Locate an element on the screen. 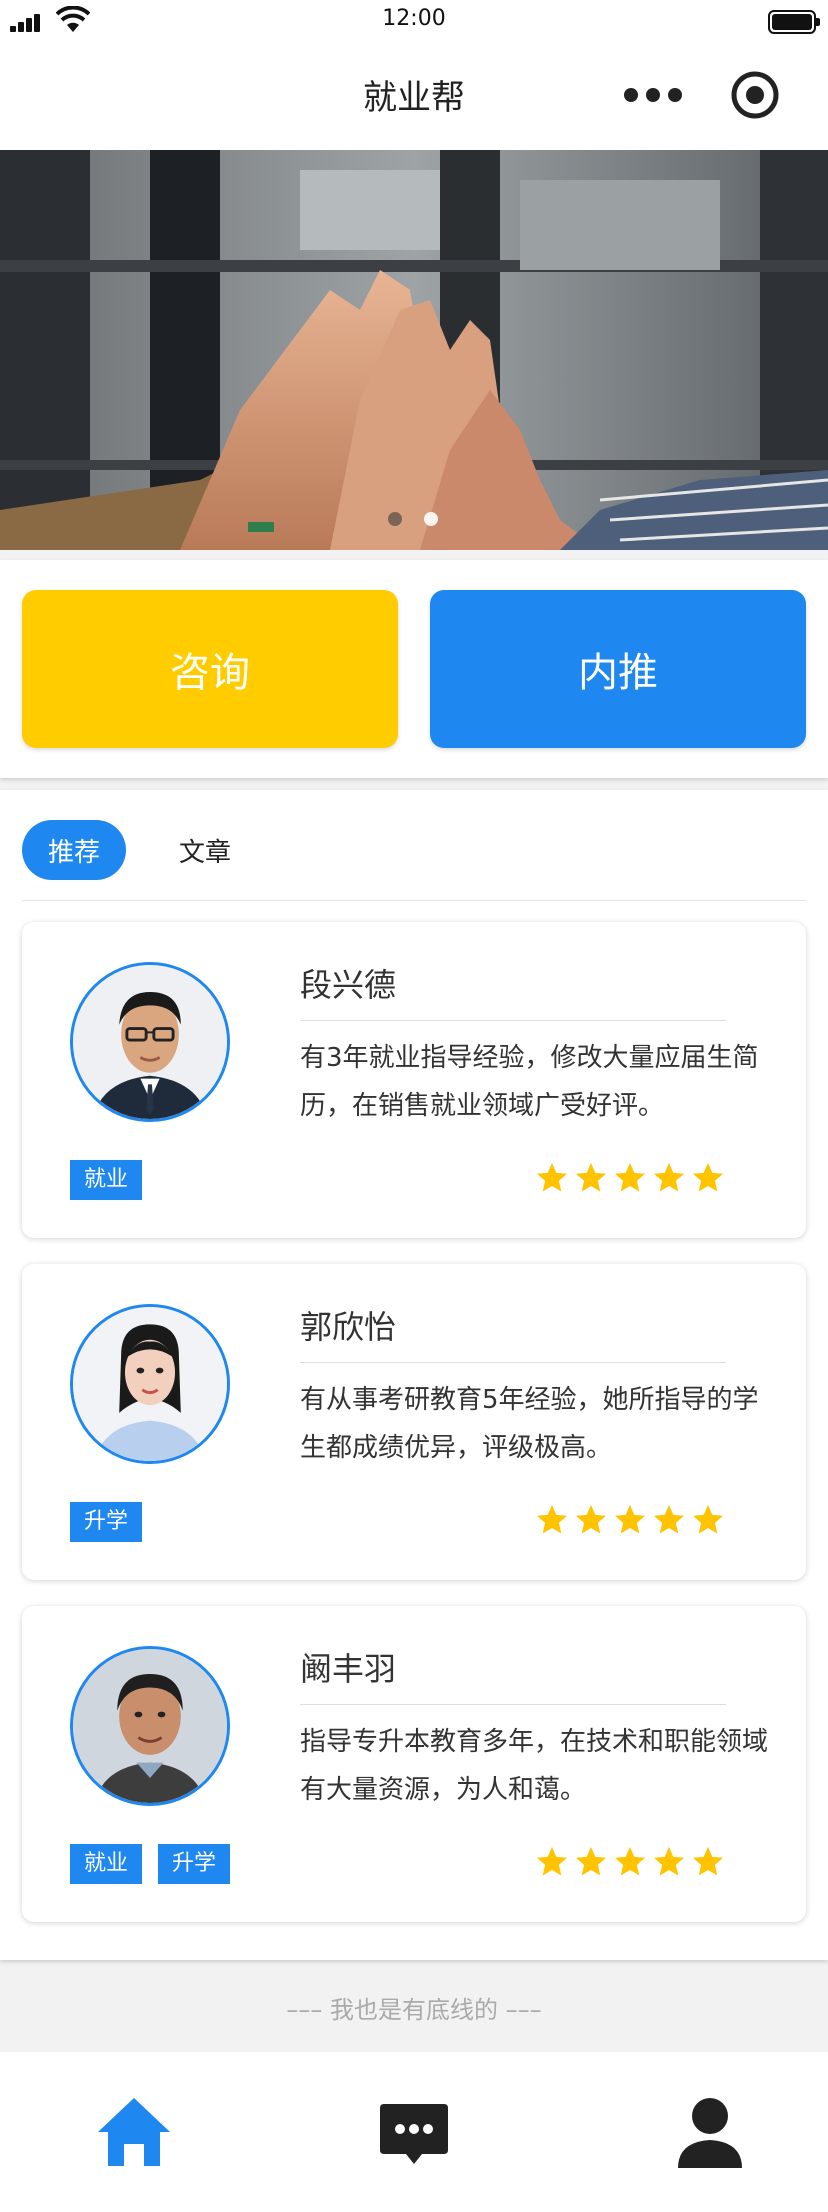 The width and height of the screenshot is (828, 2212). mentor-name: 郭欣怡 is located at coordinates (348, 1327).